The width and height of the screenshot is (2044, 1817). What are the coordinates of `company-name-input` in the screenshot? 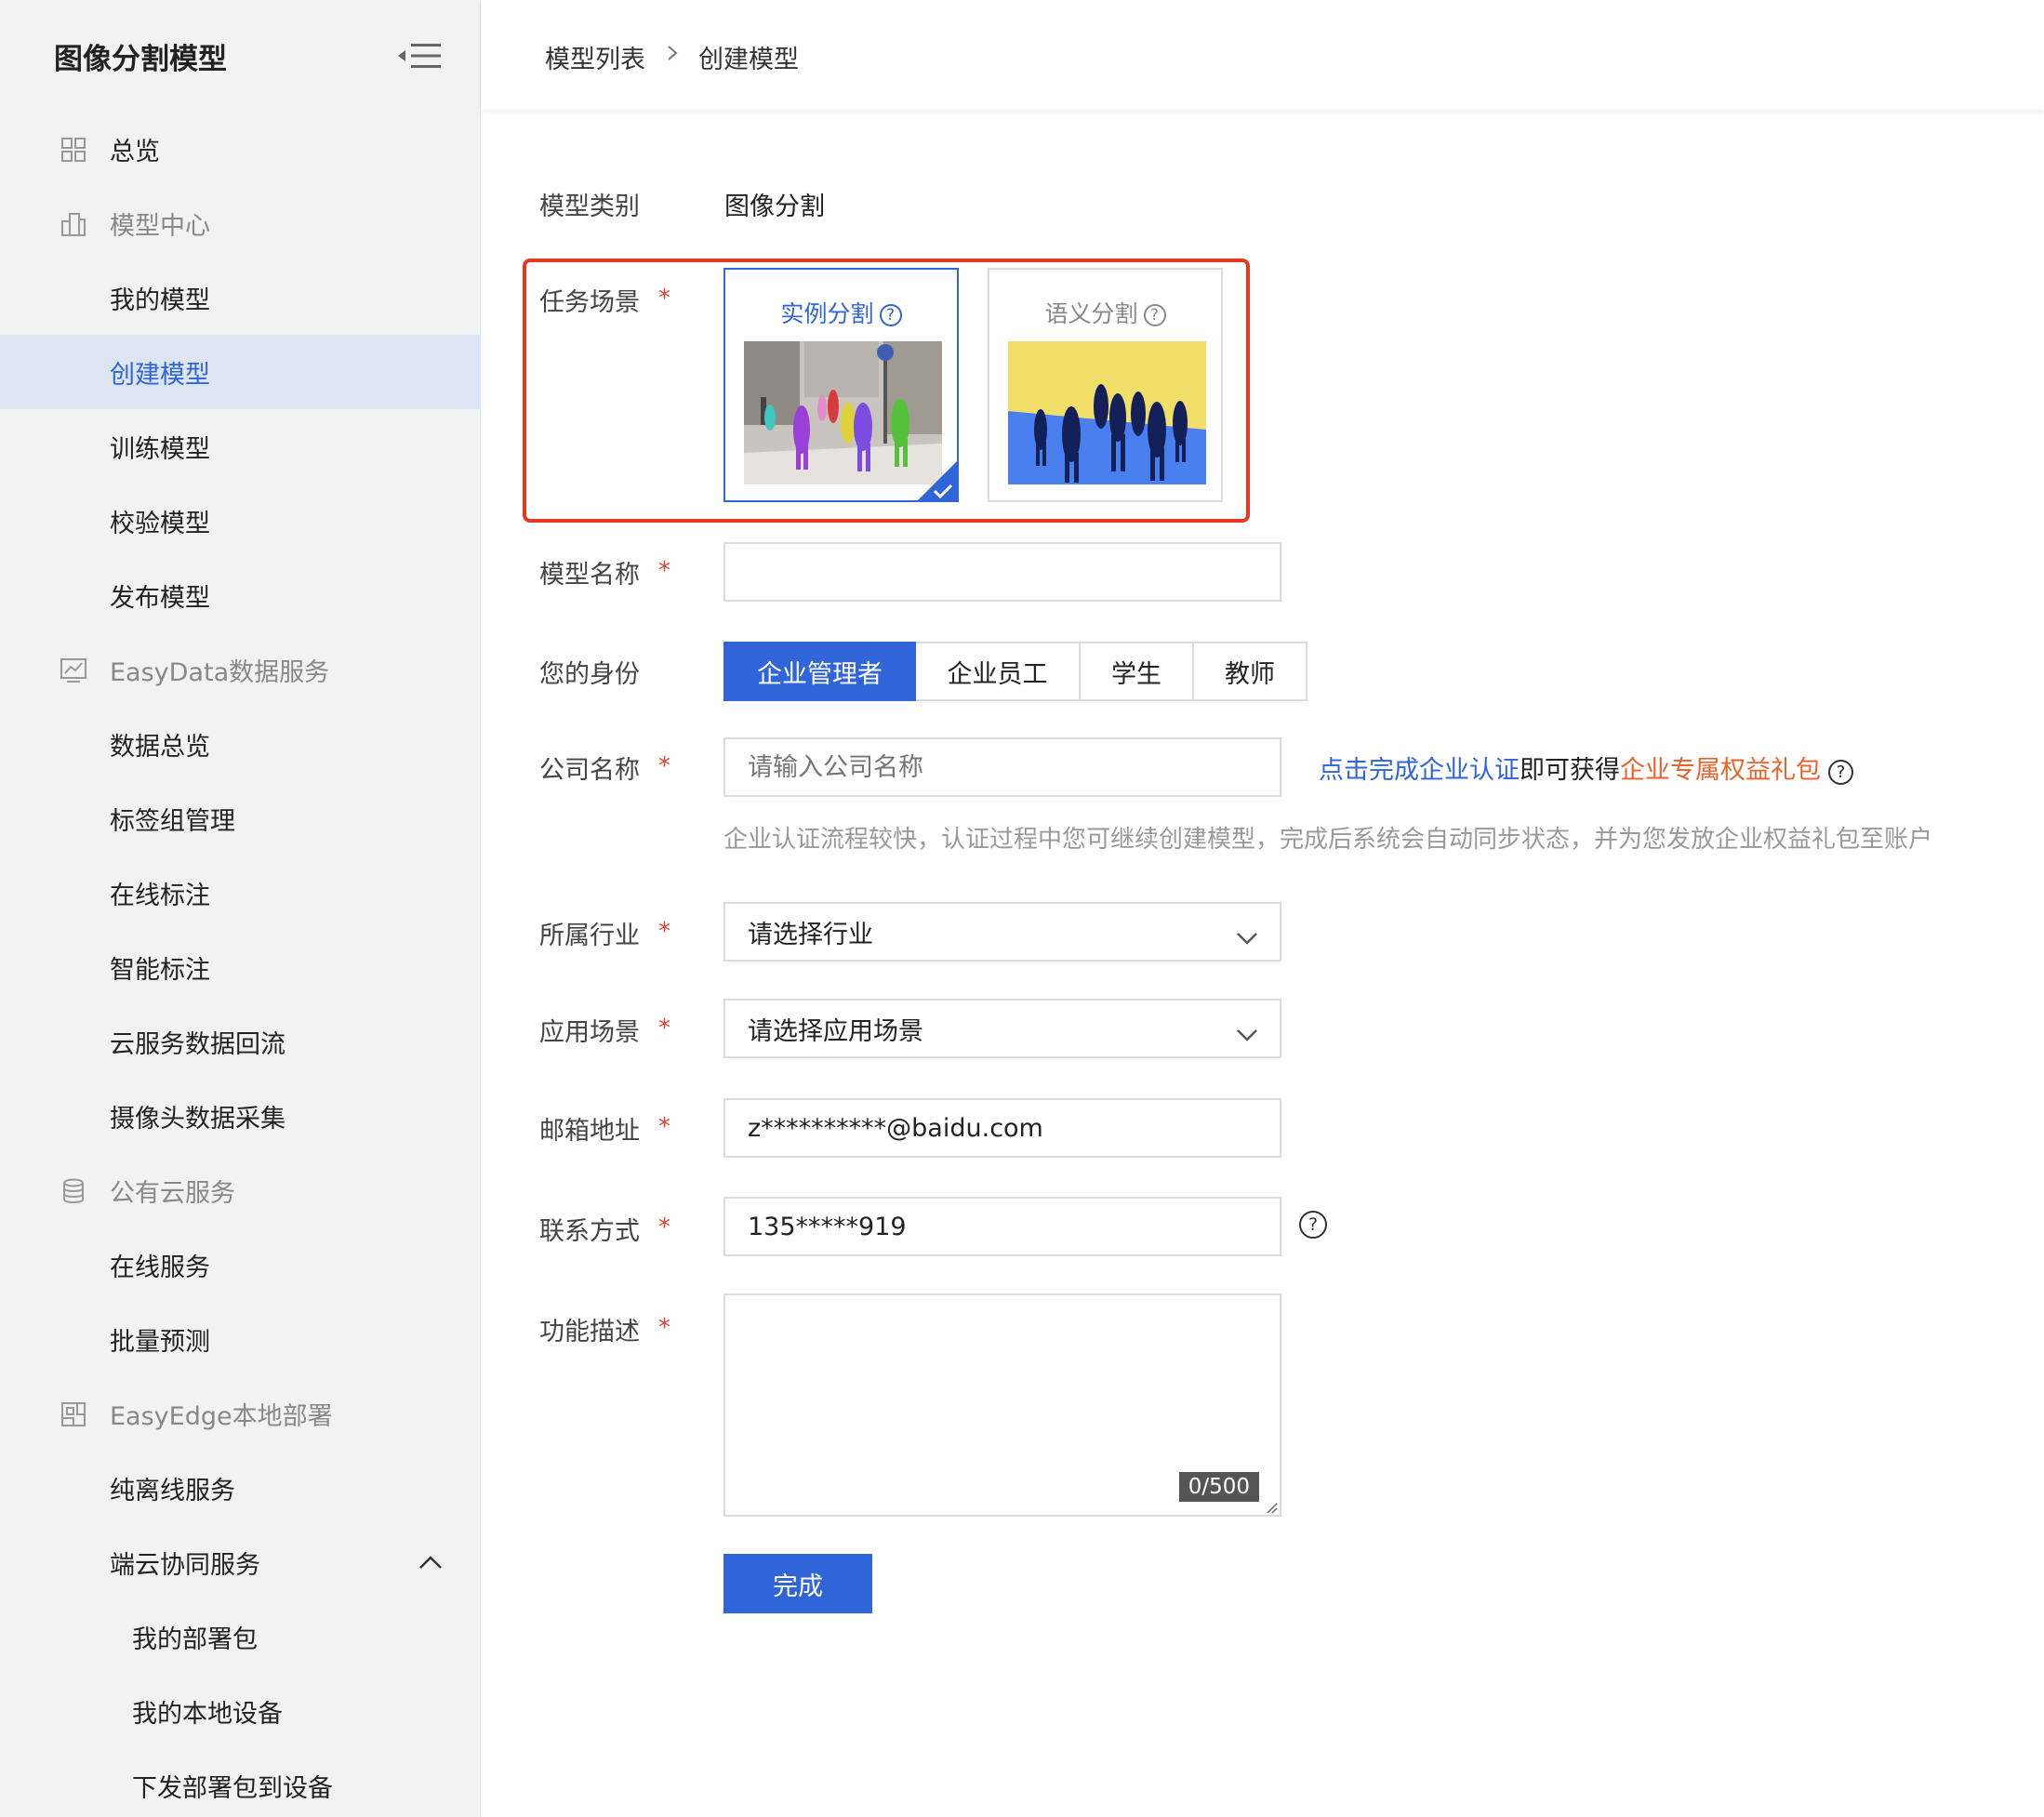 It's located at (1002, 767).